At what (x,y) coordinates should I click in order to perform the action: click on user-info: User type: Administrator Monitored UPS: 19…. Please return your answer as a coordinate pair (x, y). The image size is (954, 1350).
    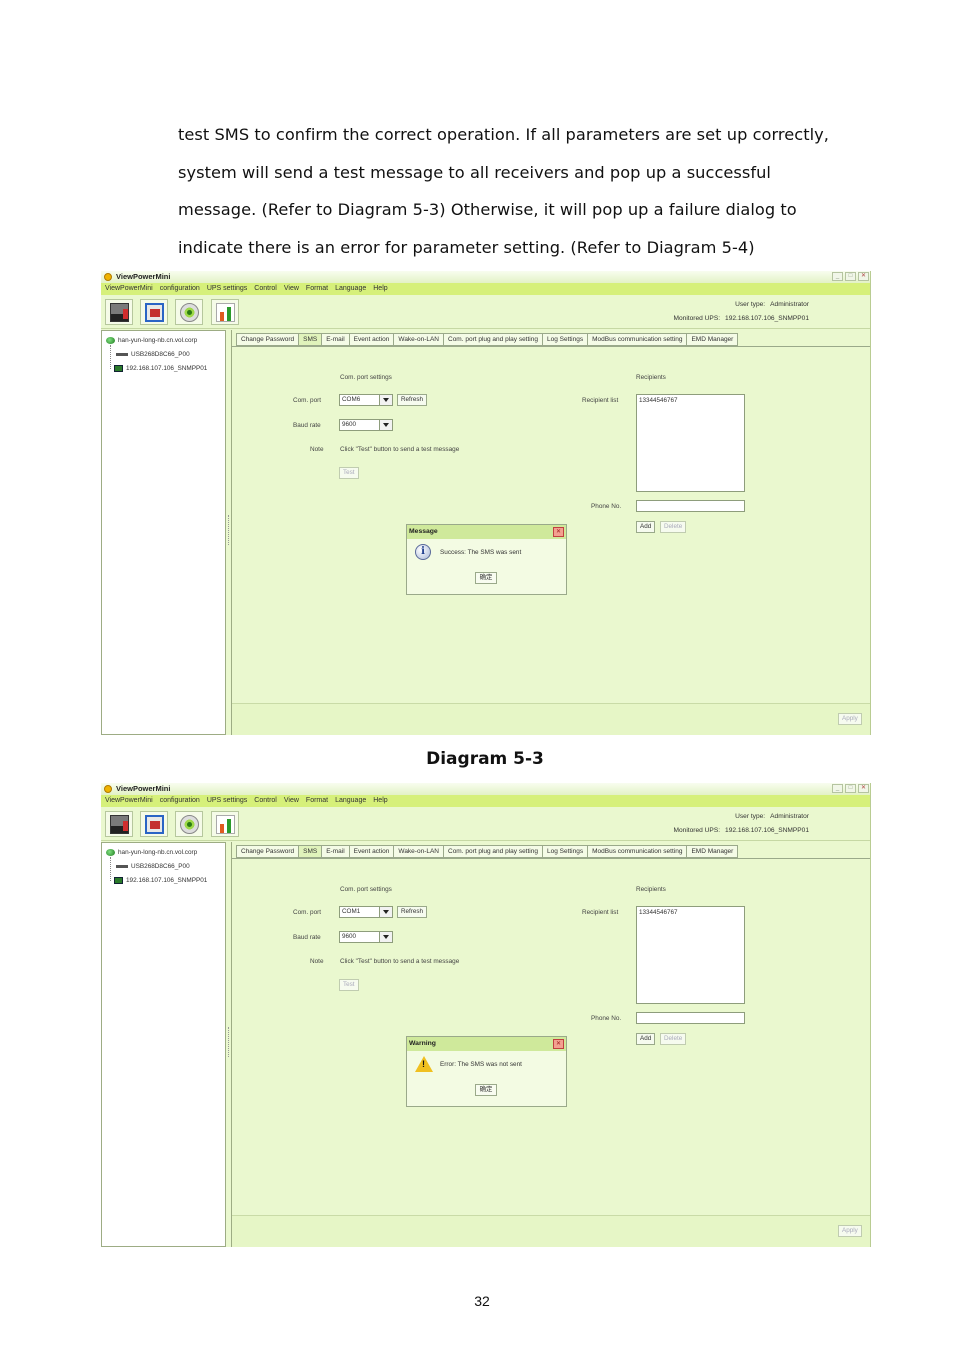
    Looking at the image, I should click on (742, 824).